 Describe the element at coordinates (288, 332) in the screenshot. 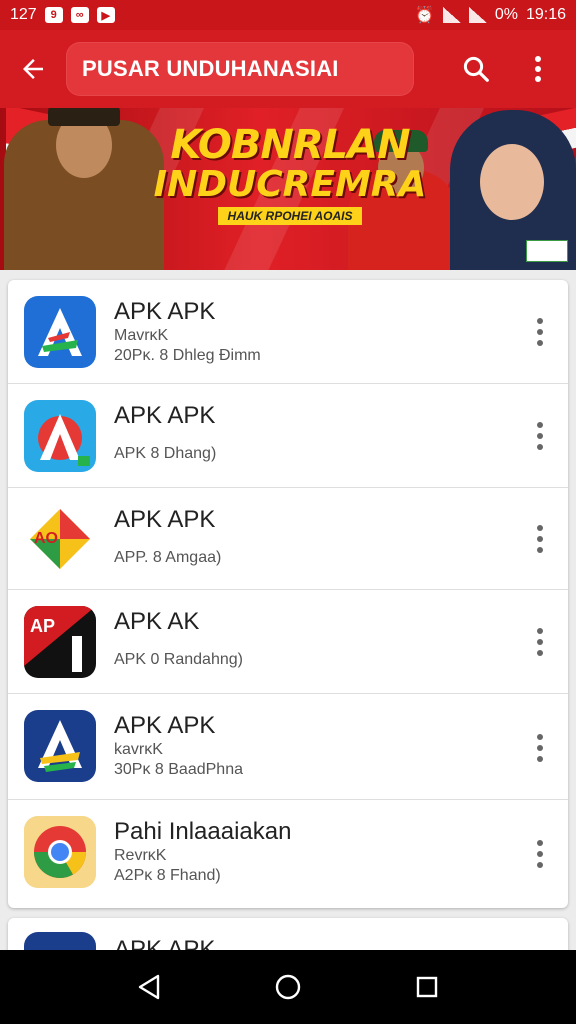

I see `list-item: APK APK MavrĸK 20Pĸ. 8 Dhleg Đimm` at that location.